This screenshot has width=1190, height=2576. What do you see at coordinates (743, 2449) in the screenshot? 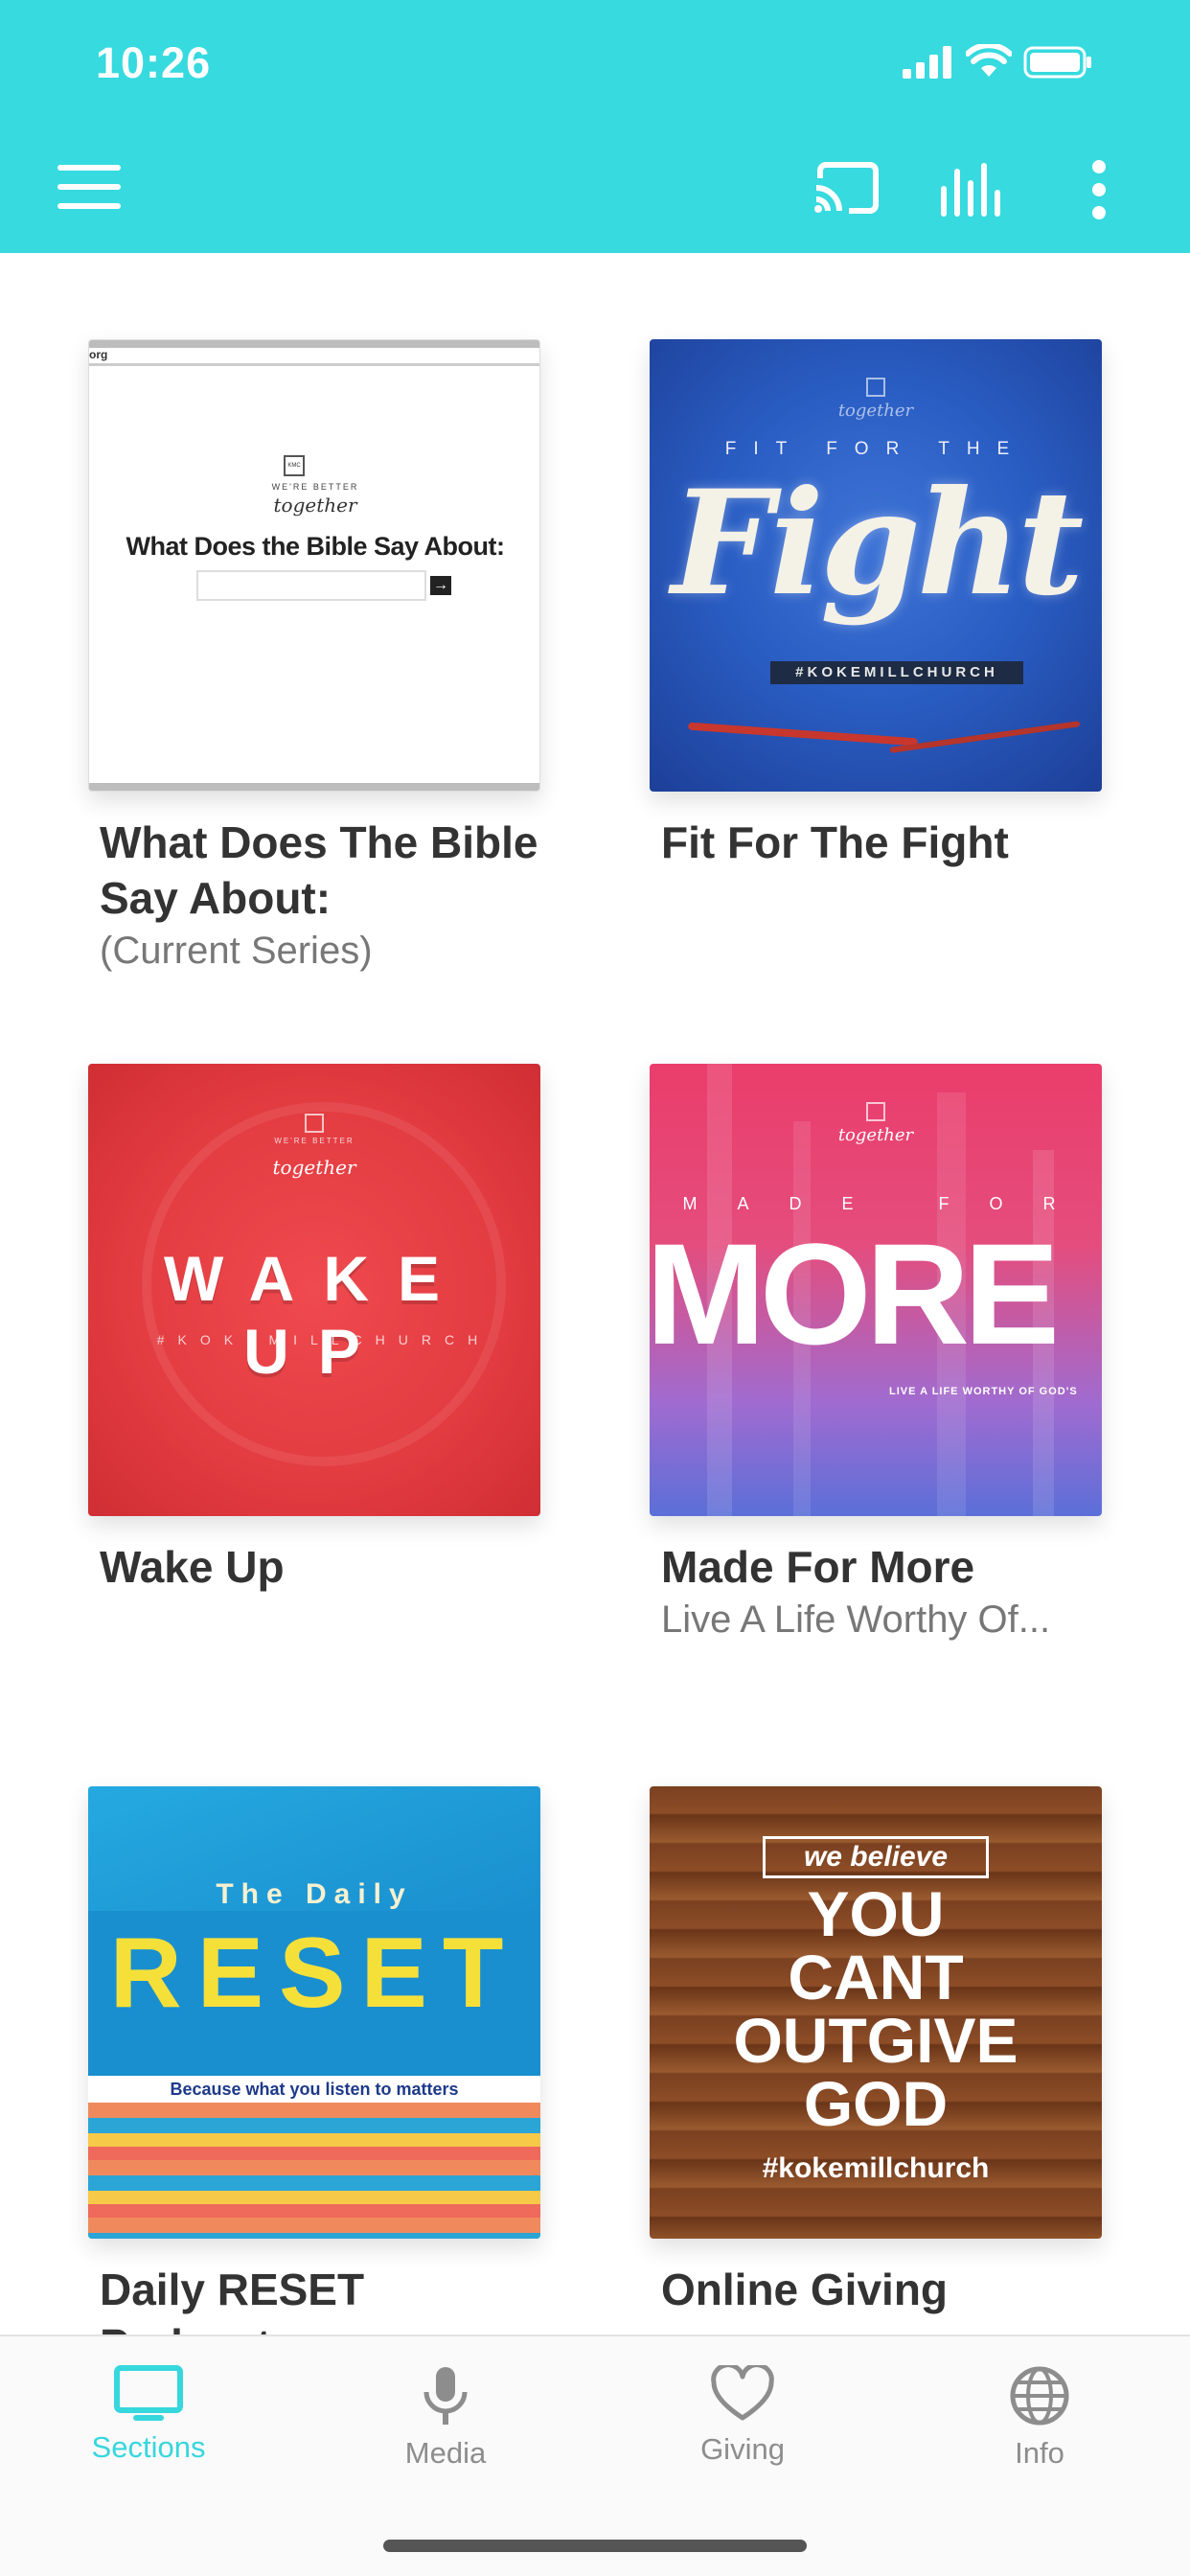
I see `tab-label: Giving` at bounding box center [743, 2449].